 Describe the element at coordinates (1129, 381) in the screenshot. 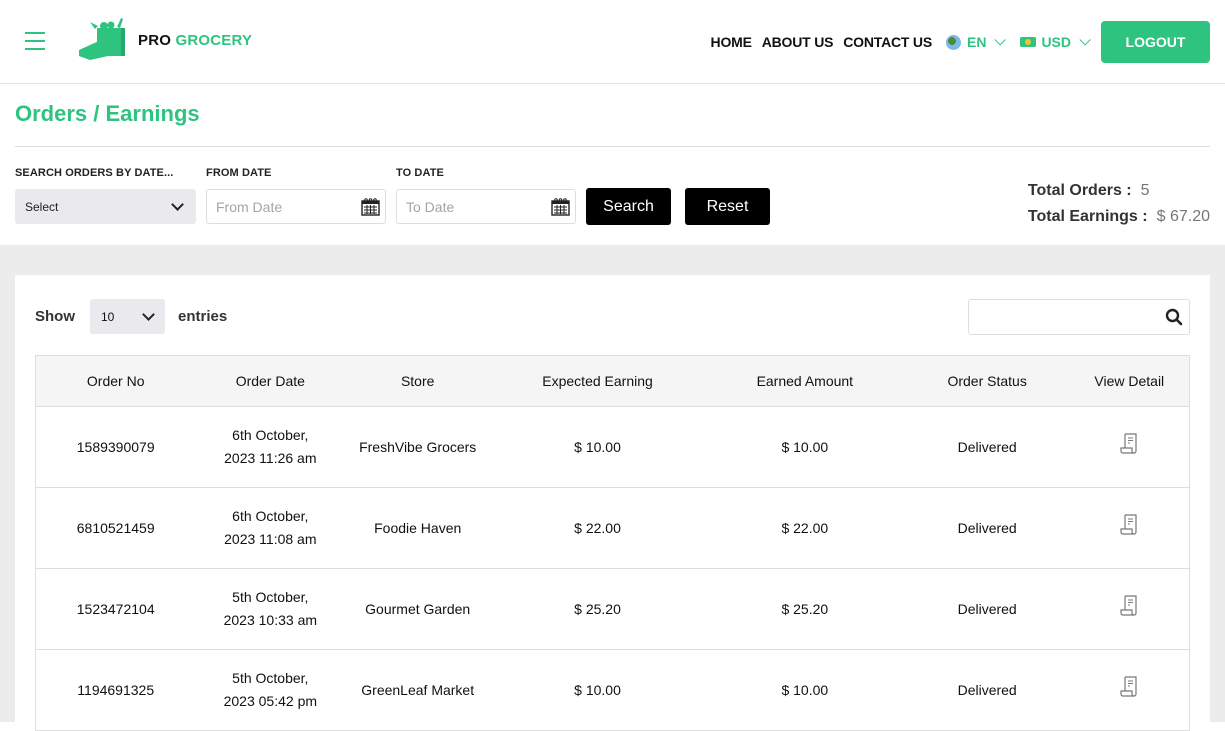

I see `column-header-view-detail: View Detail` at that location.